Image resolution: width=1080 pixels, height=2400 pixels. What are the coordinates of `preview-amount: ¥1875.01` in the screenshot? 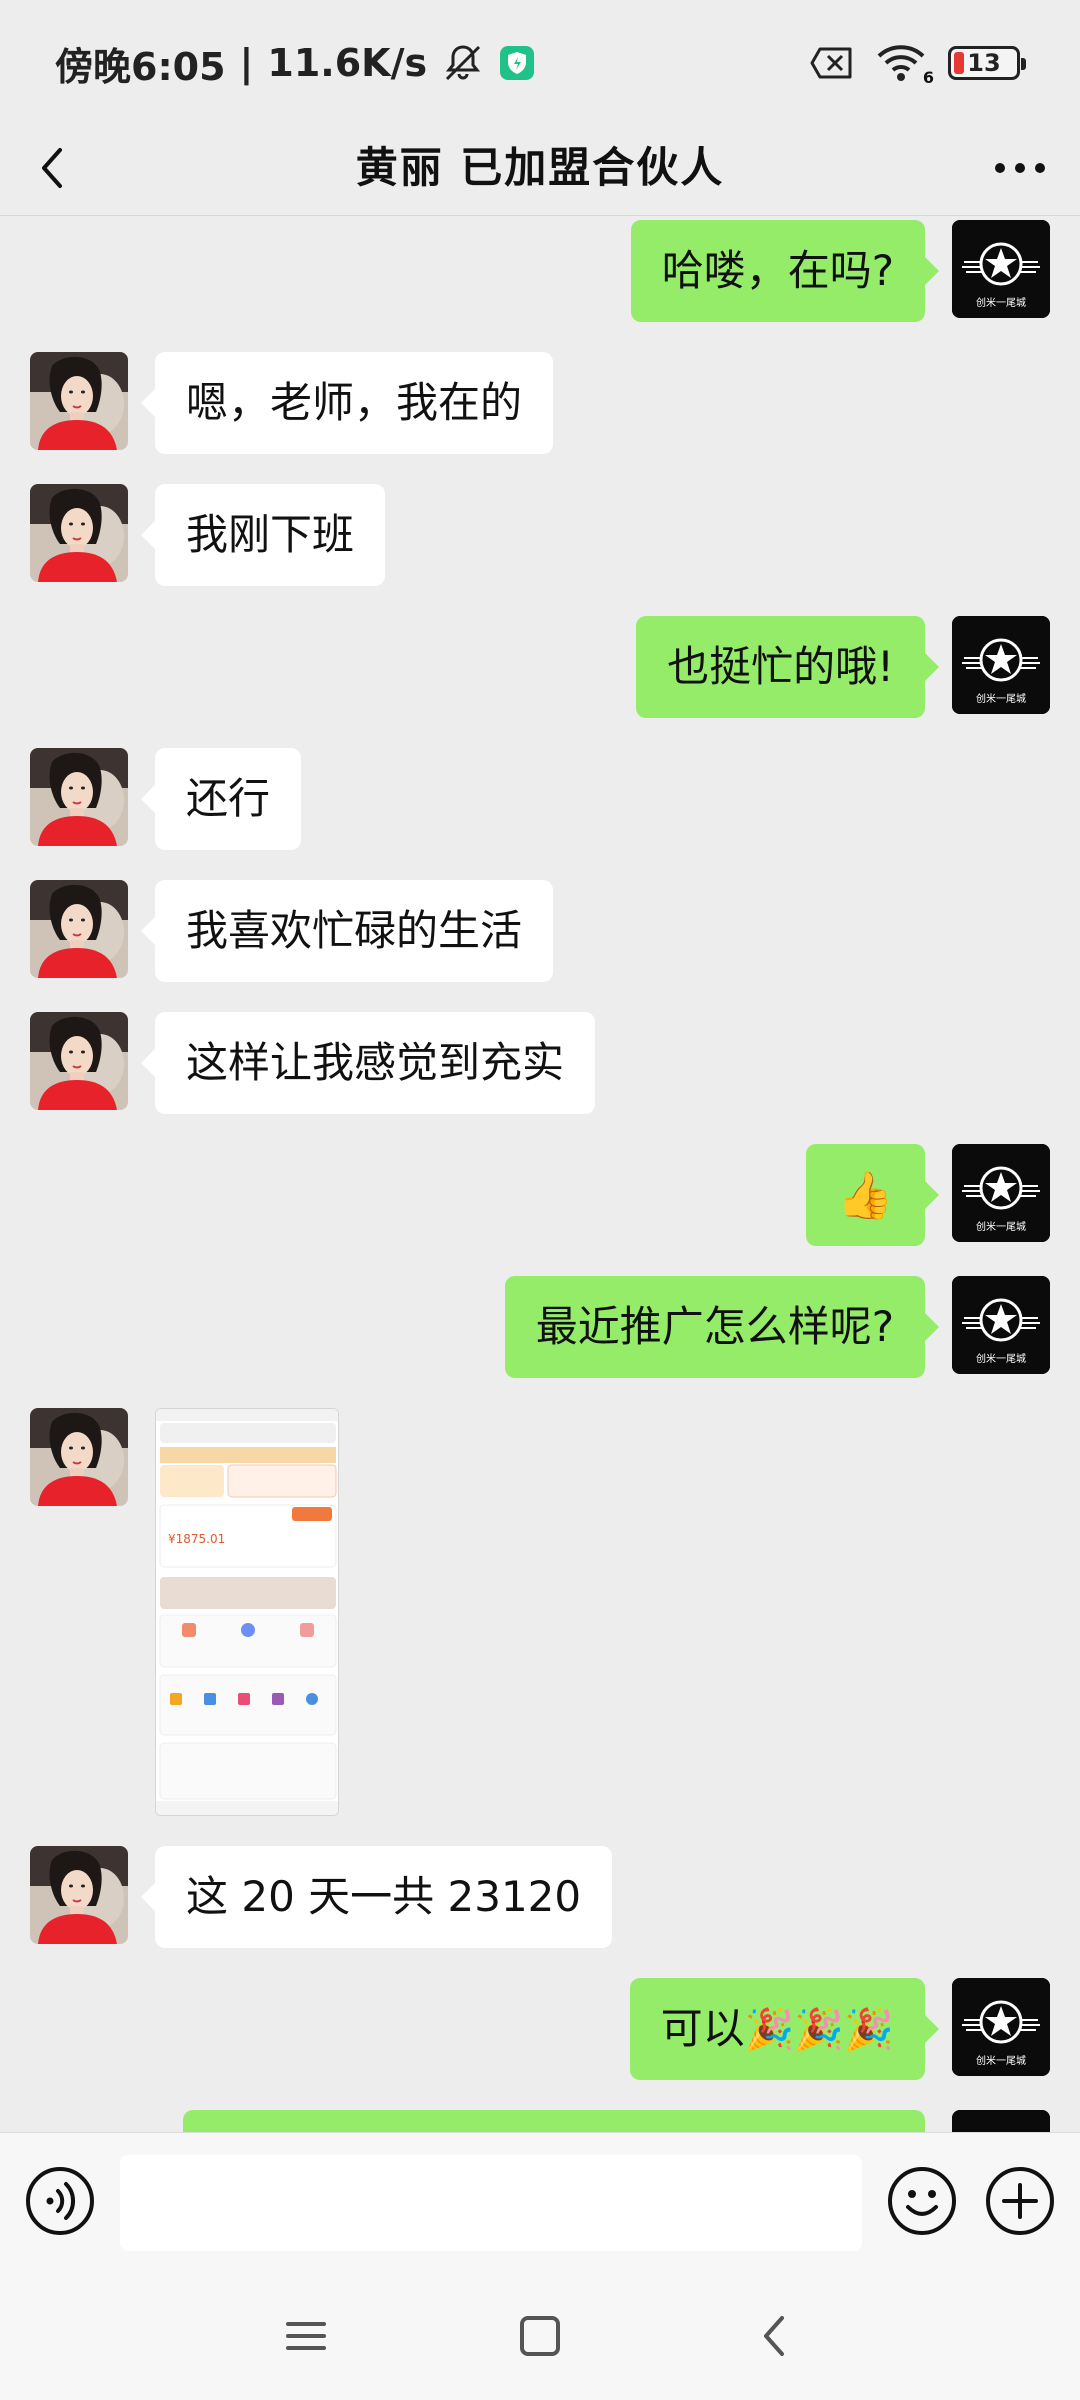 It's located at (196, 1539).